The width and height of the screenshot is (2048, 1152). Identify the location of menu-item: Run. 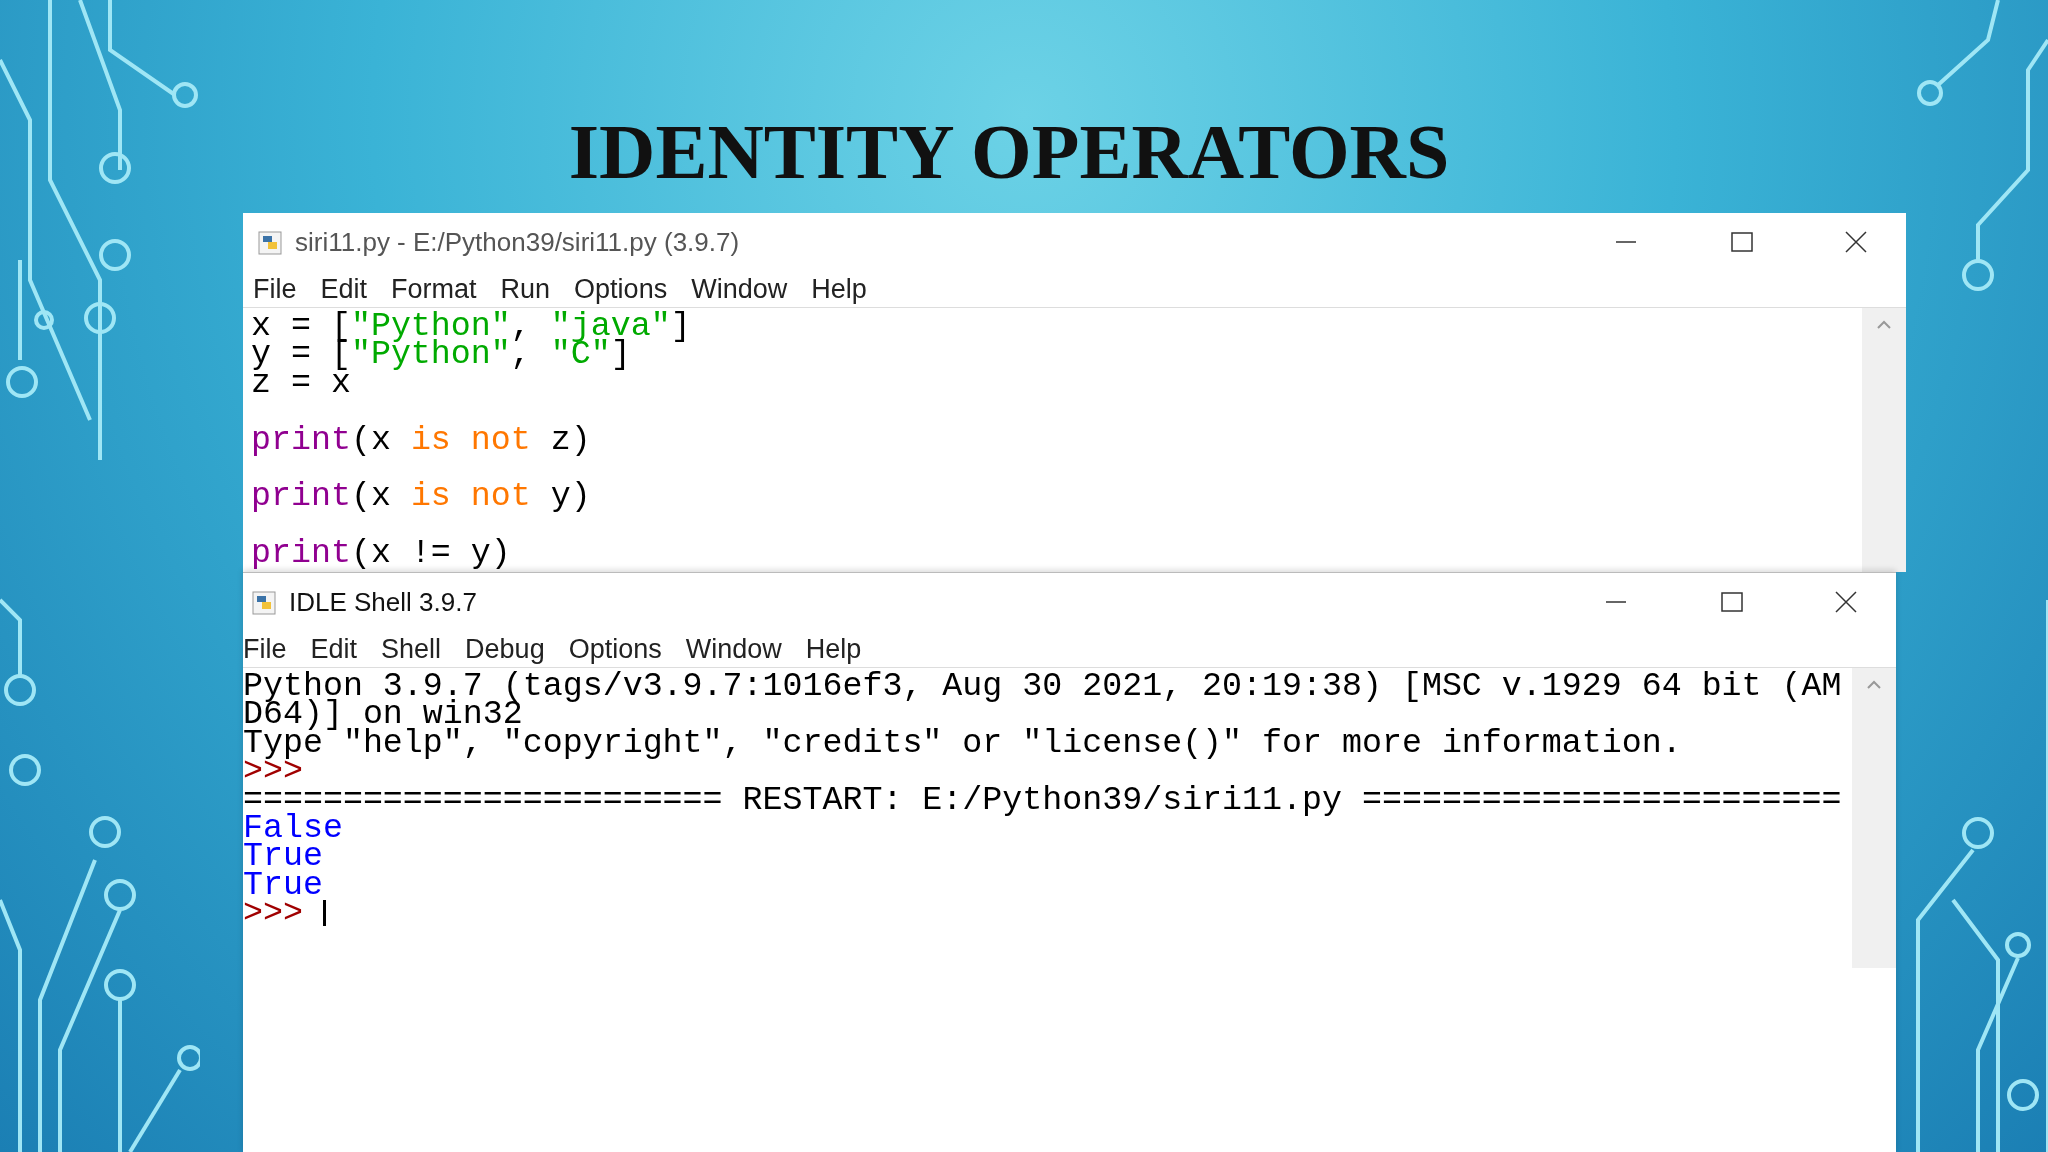
(525, 289).